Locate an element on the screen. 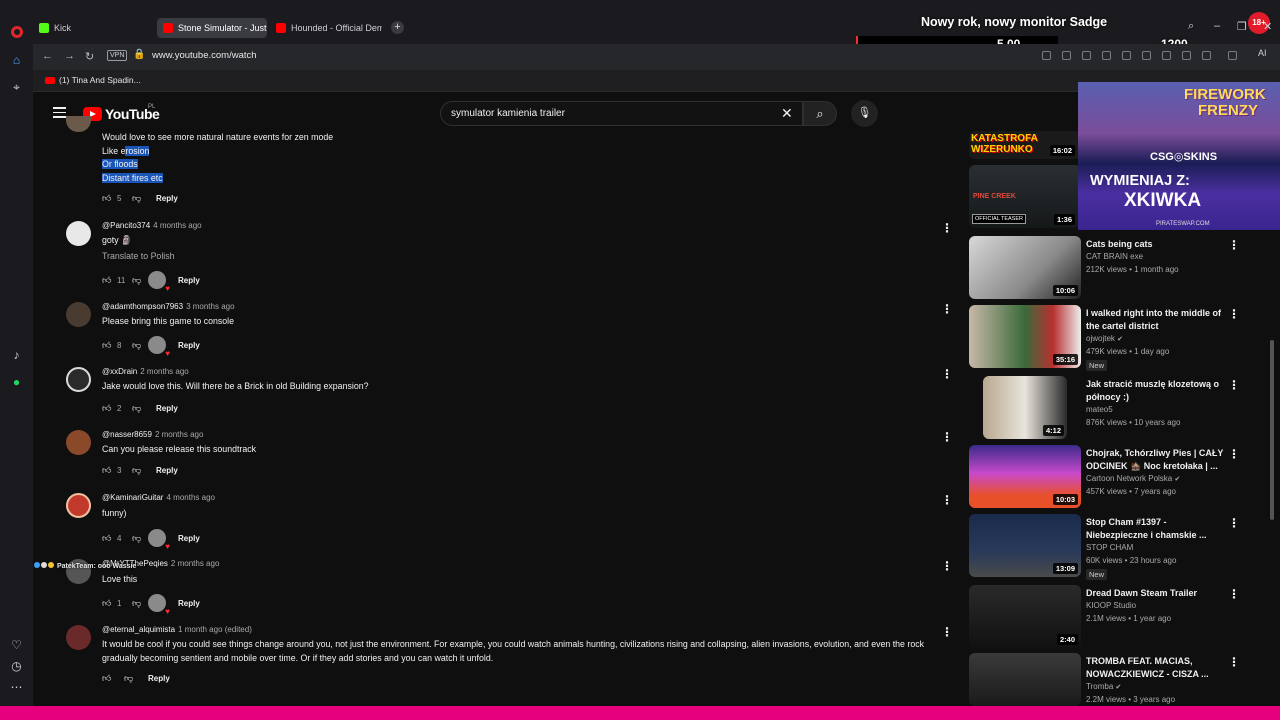 The image size is (1280, 720). heart-icon: ♡ is located at coordinates (16, 644).